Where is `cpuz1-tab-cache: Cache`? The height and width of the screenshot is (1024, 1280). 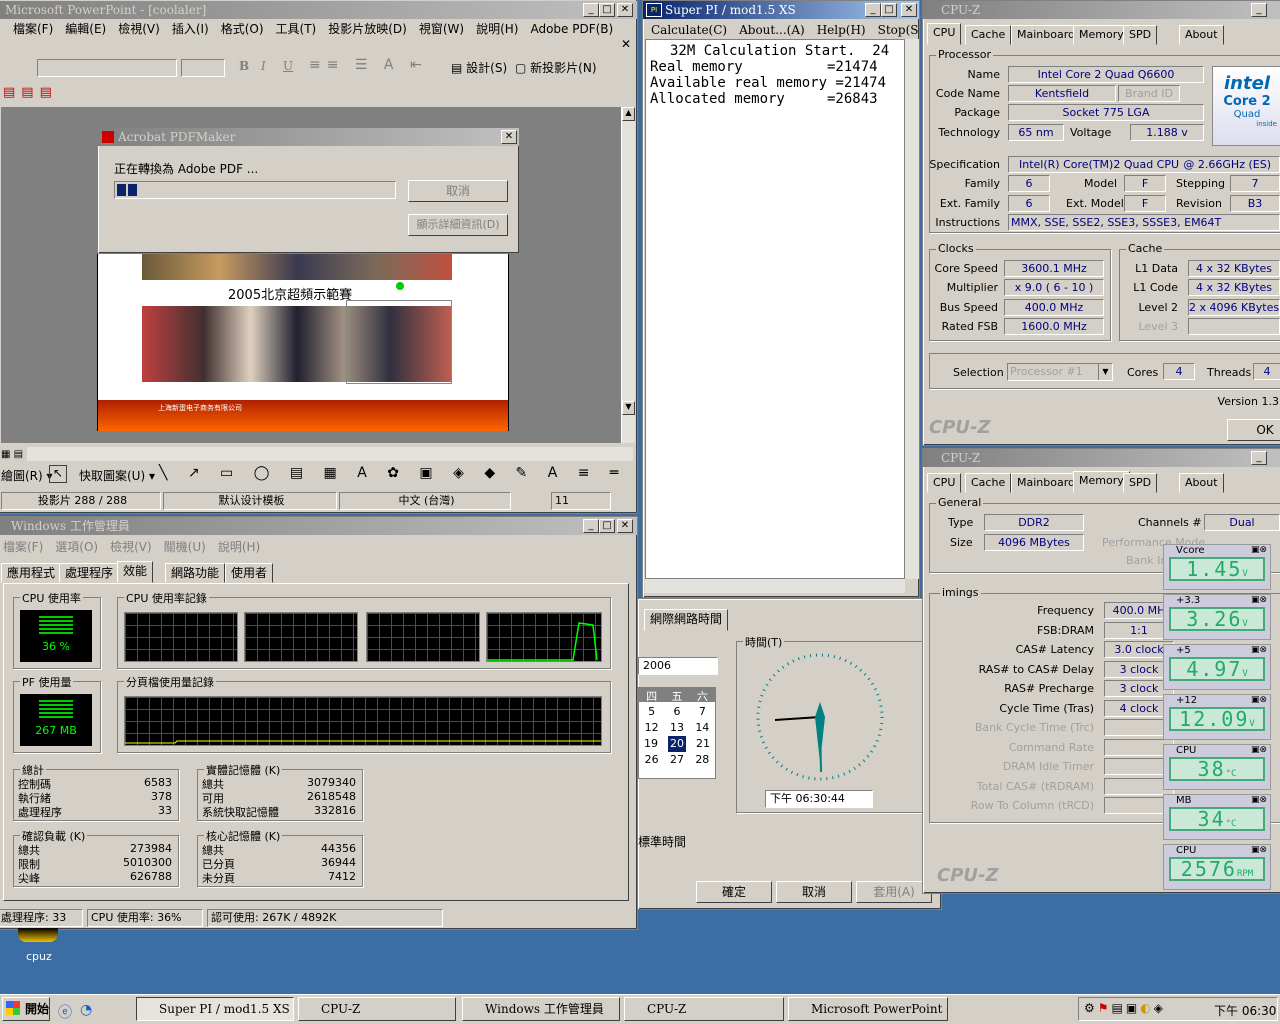 cpuz1-tab-cache: Cache is located at coordinates (988, 35).